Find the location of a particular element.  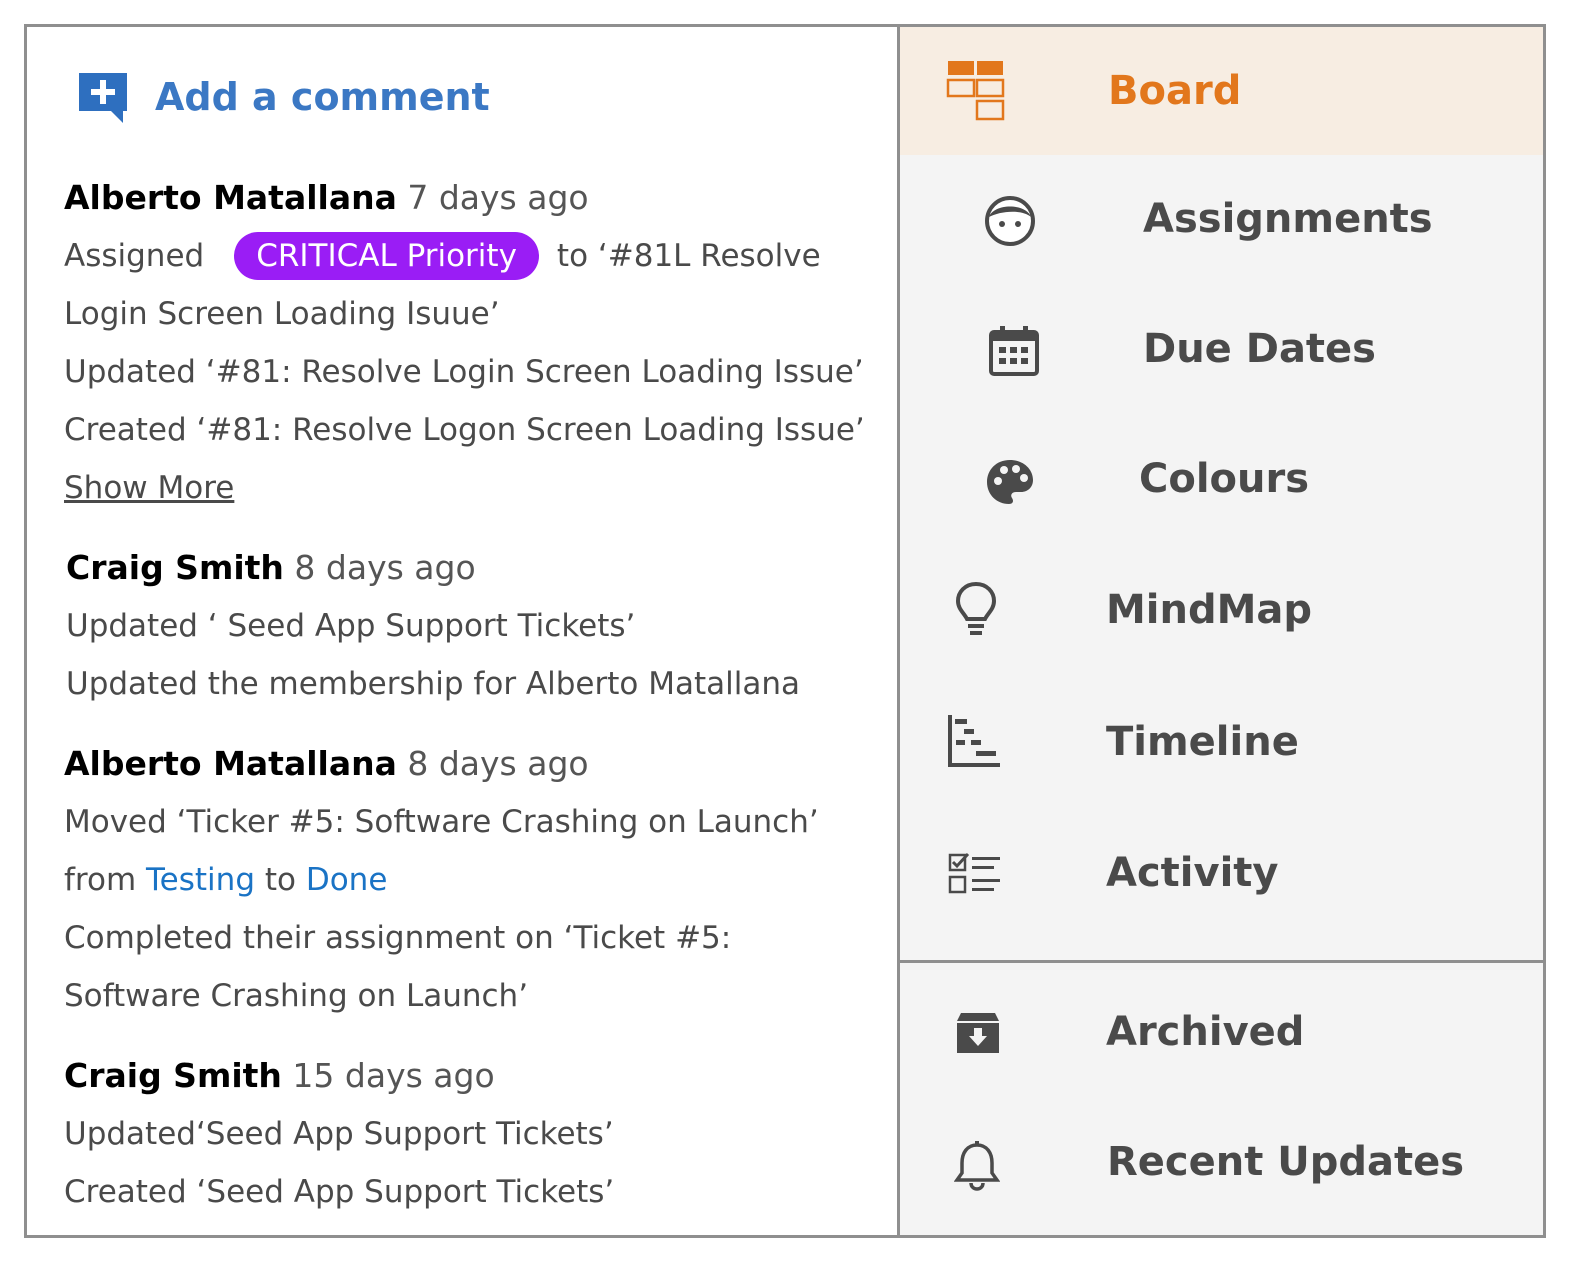

entry-header: Craig Smith 15 days ago is located at coordinates (469, 1076).